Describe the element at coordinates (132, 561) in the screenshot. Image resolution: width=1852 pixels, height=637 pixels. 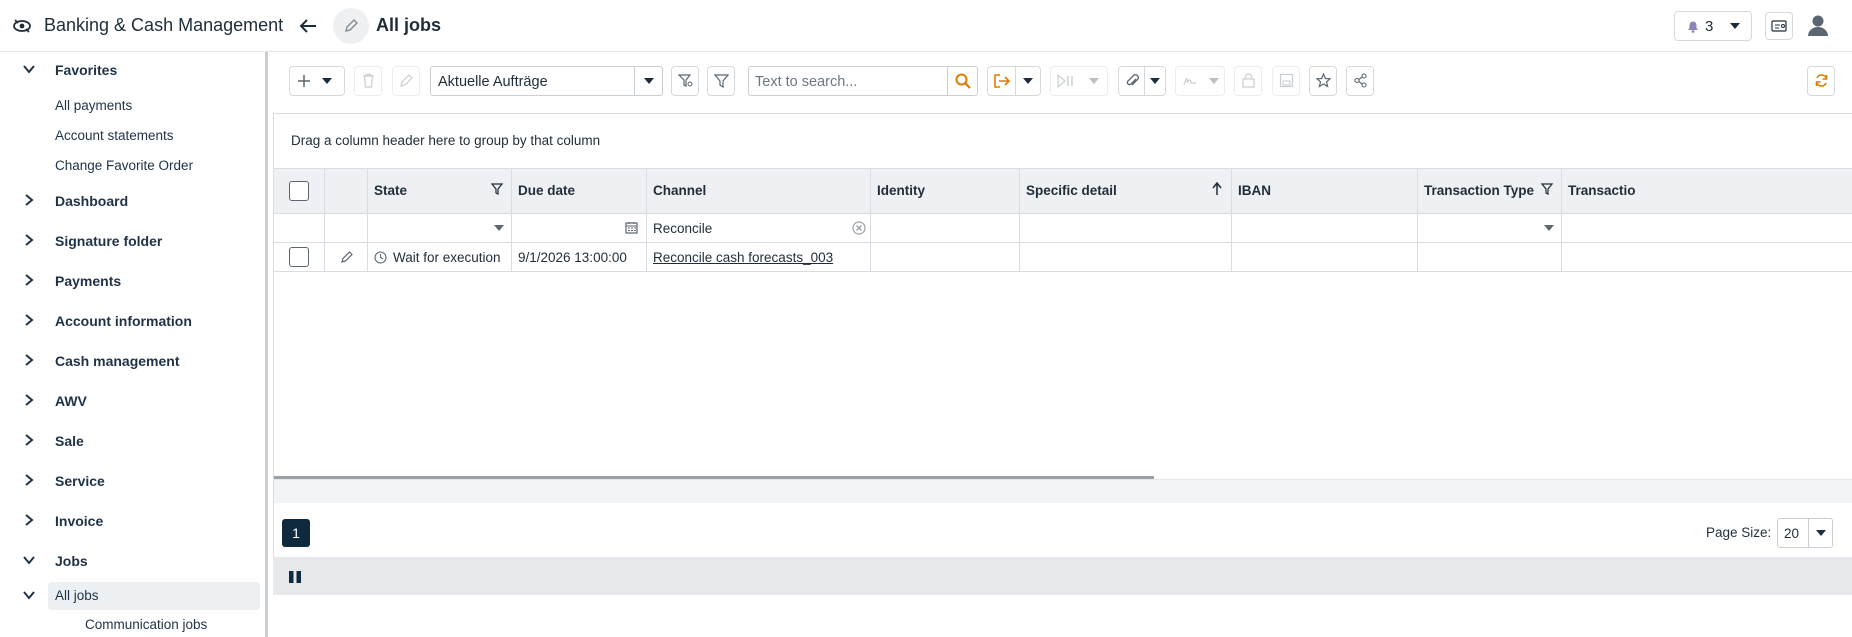
I see `sidebar-item-jobs: Jobs` at that location.